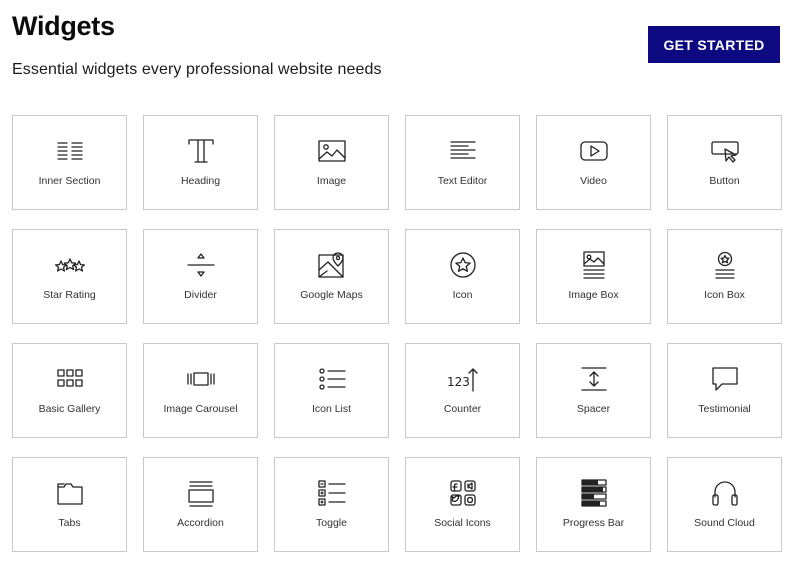  What do you see at coordinates (331, 523) in the screenshot?
I see `widget-label: Toggle` at bounding box center [331, 523].